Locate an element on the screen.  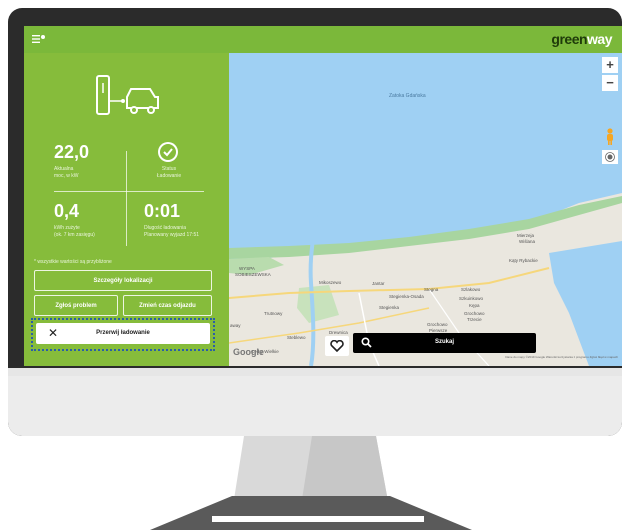
map-label: Trutnowy is located at coordinates (273, 313).